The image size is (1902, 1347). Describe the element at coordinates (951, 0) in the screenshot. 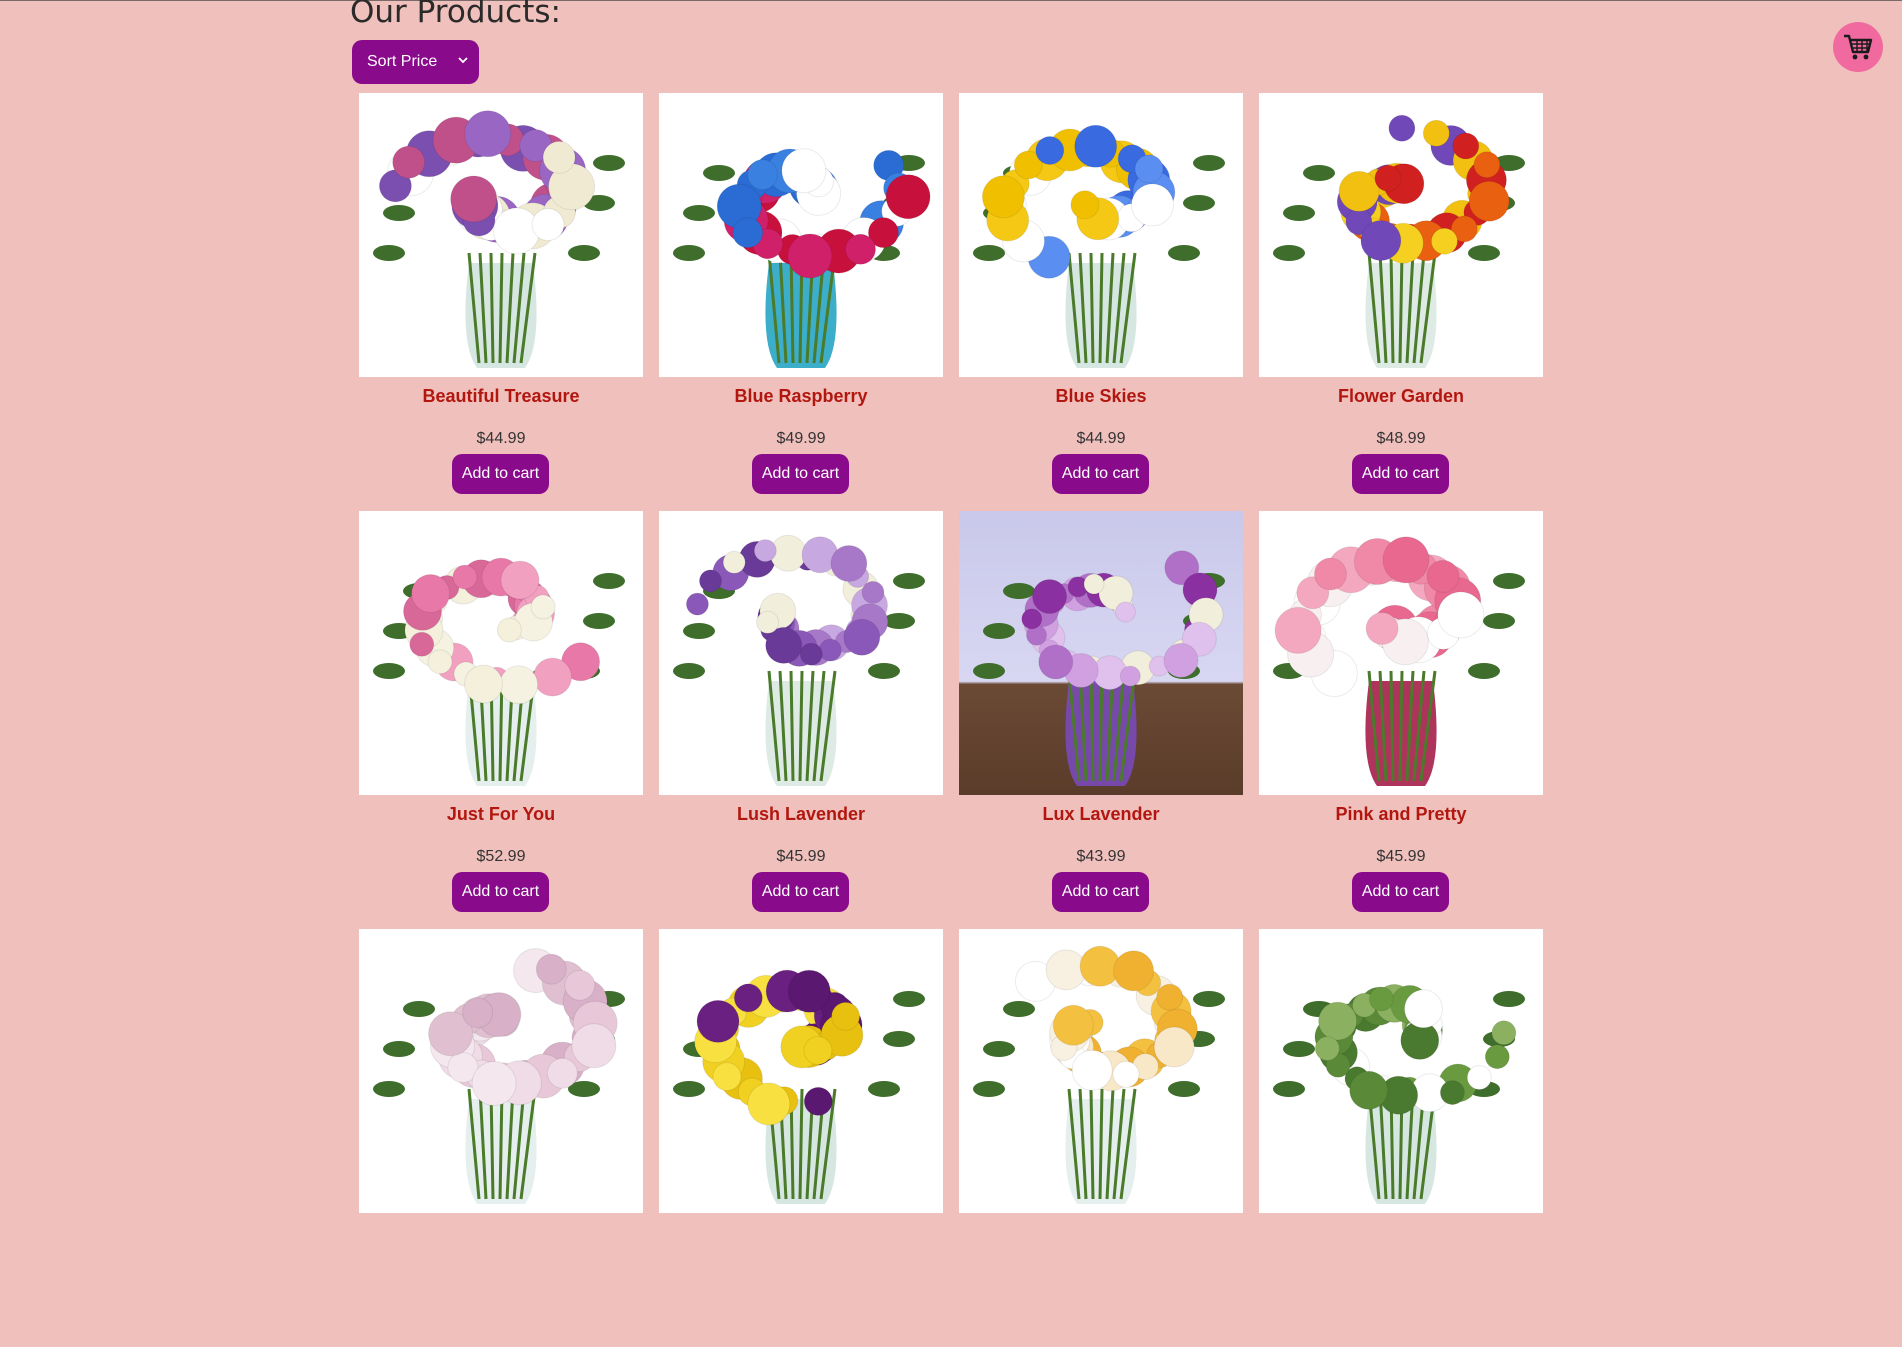

I see `top-border` at that location.